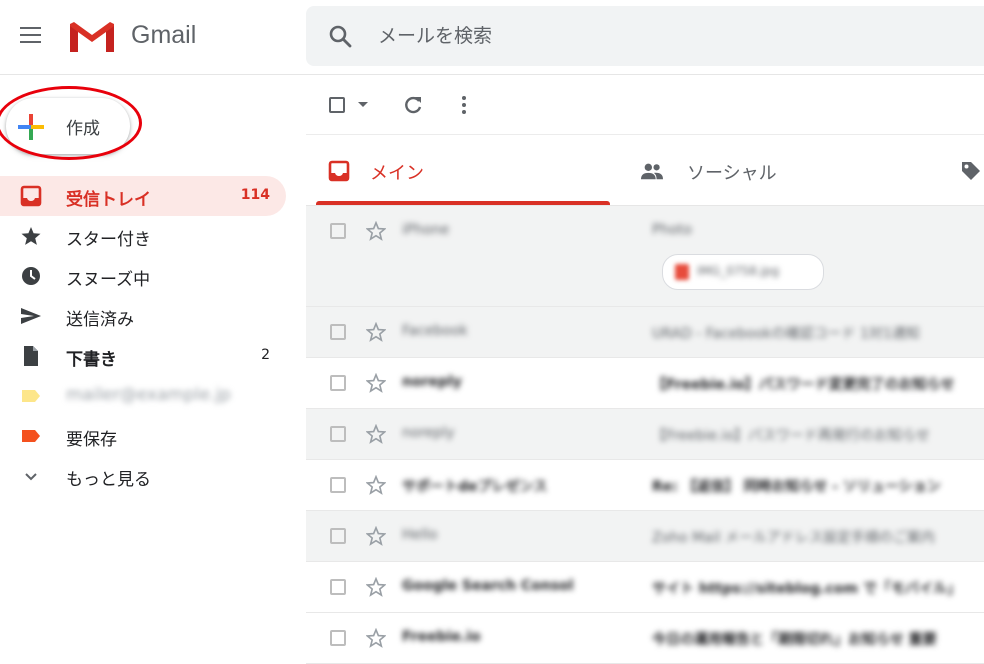  What do you see at coordinates (645, 638) in the screenshot?
I see `email-row: Freebie.io 今日の運用報告と「期限切れ」お知らせ 重要` at bounding box center [645, 638].